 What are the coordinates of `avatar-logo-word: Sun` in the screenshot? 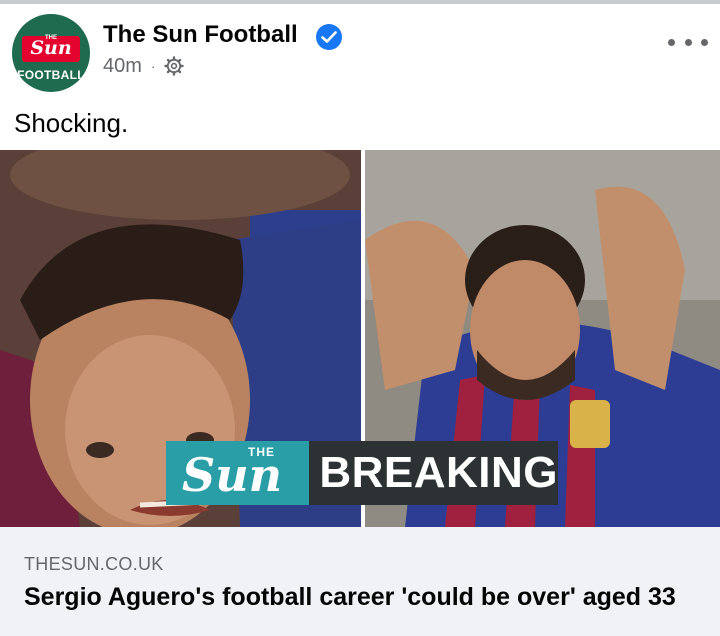 It's located at (51, 48).